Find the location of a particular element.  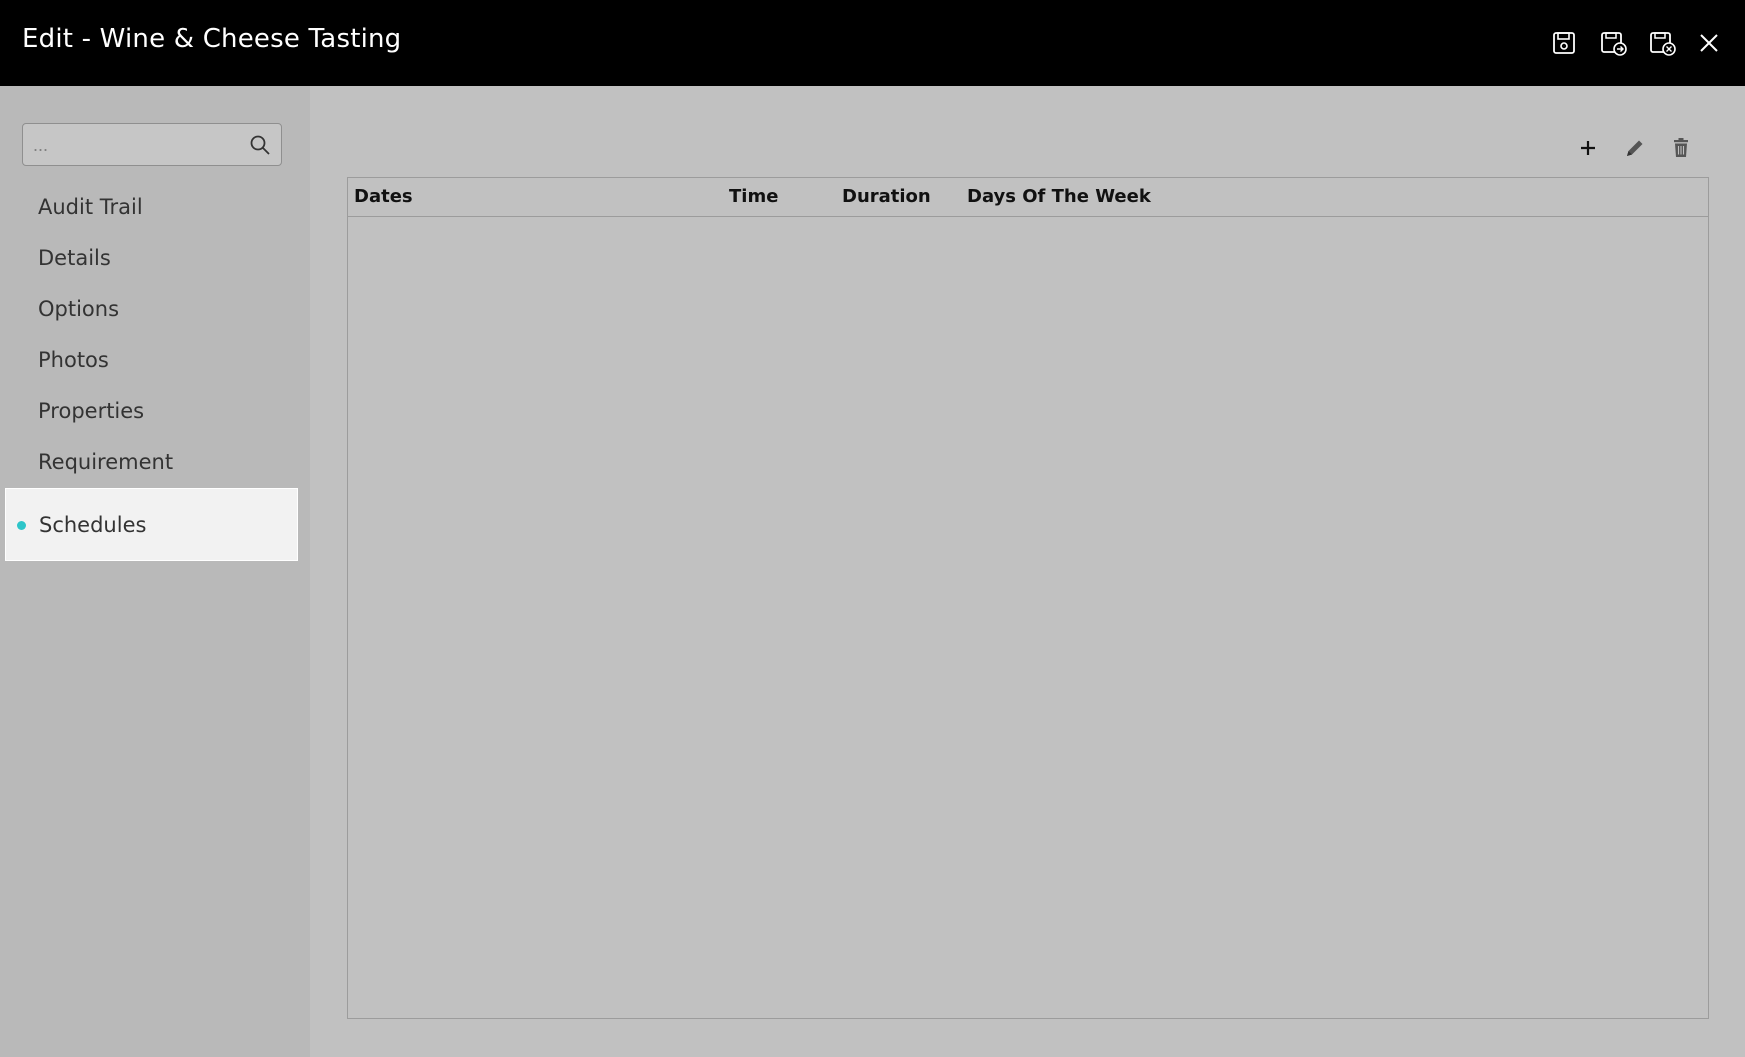

search-box is located at coordinates (152, 145).